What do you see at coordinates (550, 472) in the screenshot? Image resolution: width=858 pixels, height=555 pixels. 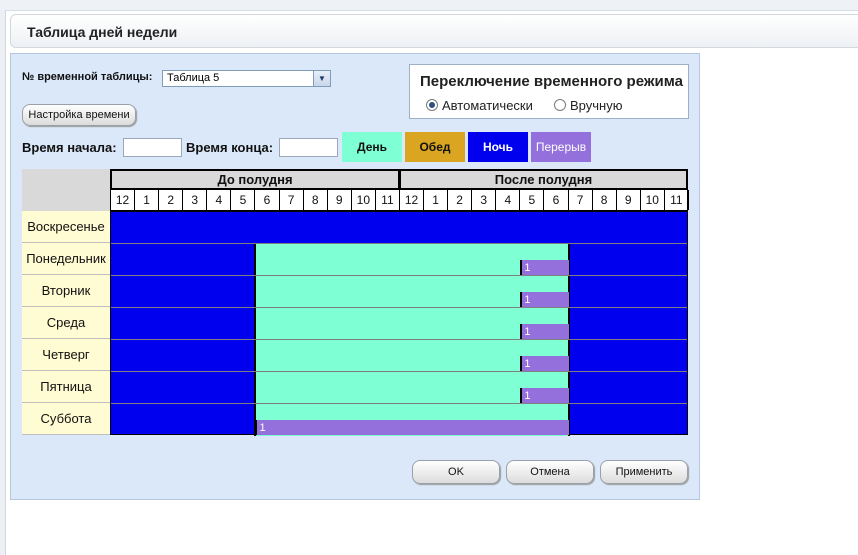 I see `cancel-button: Отмена` at bounding box center [550, 472].